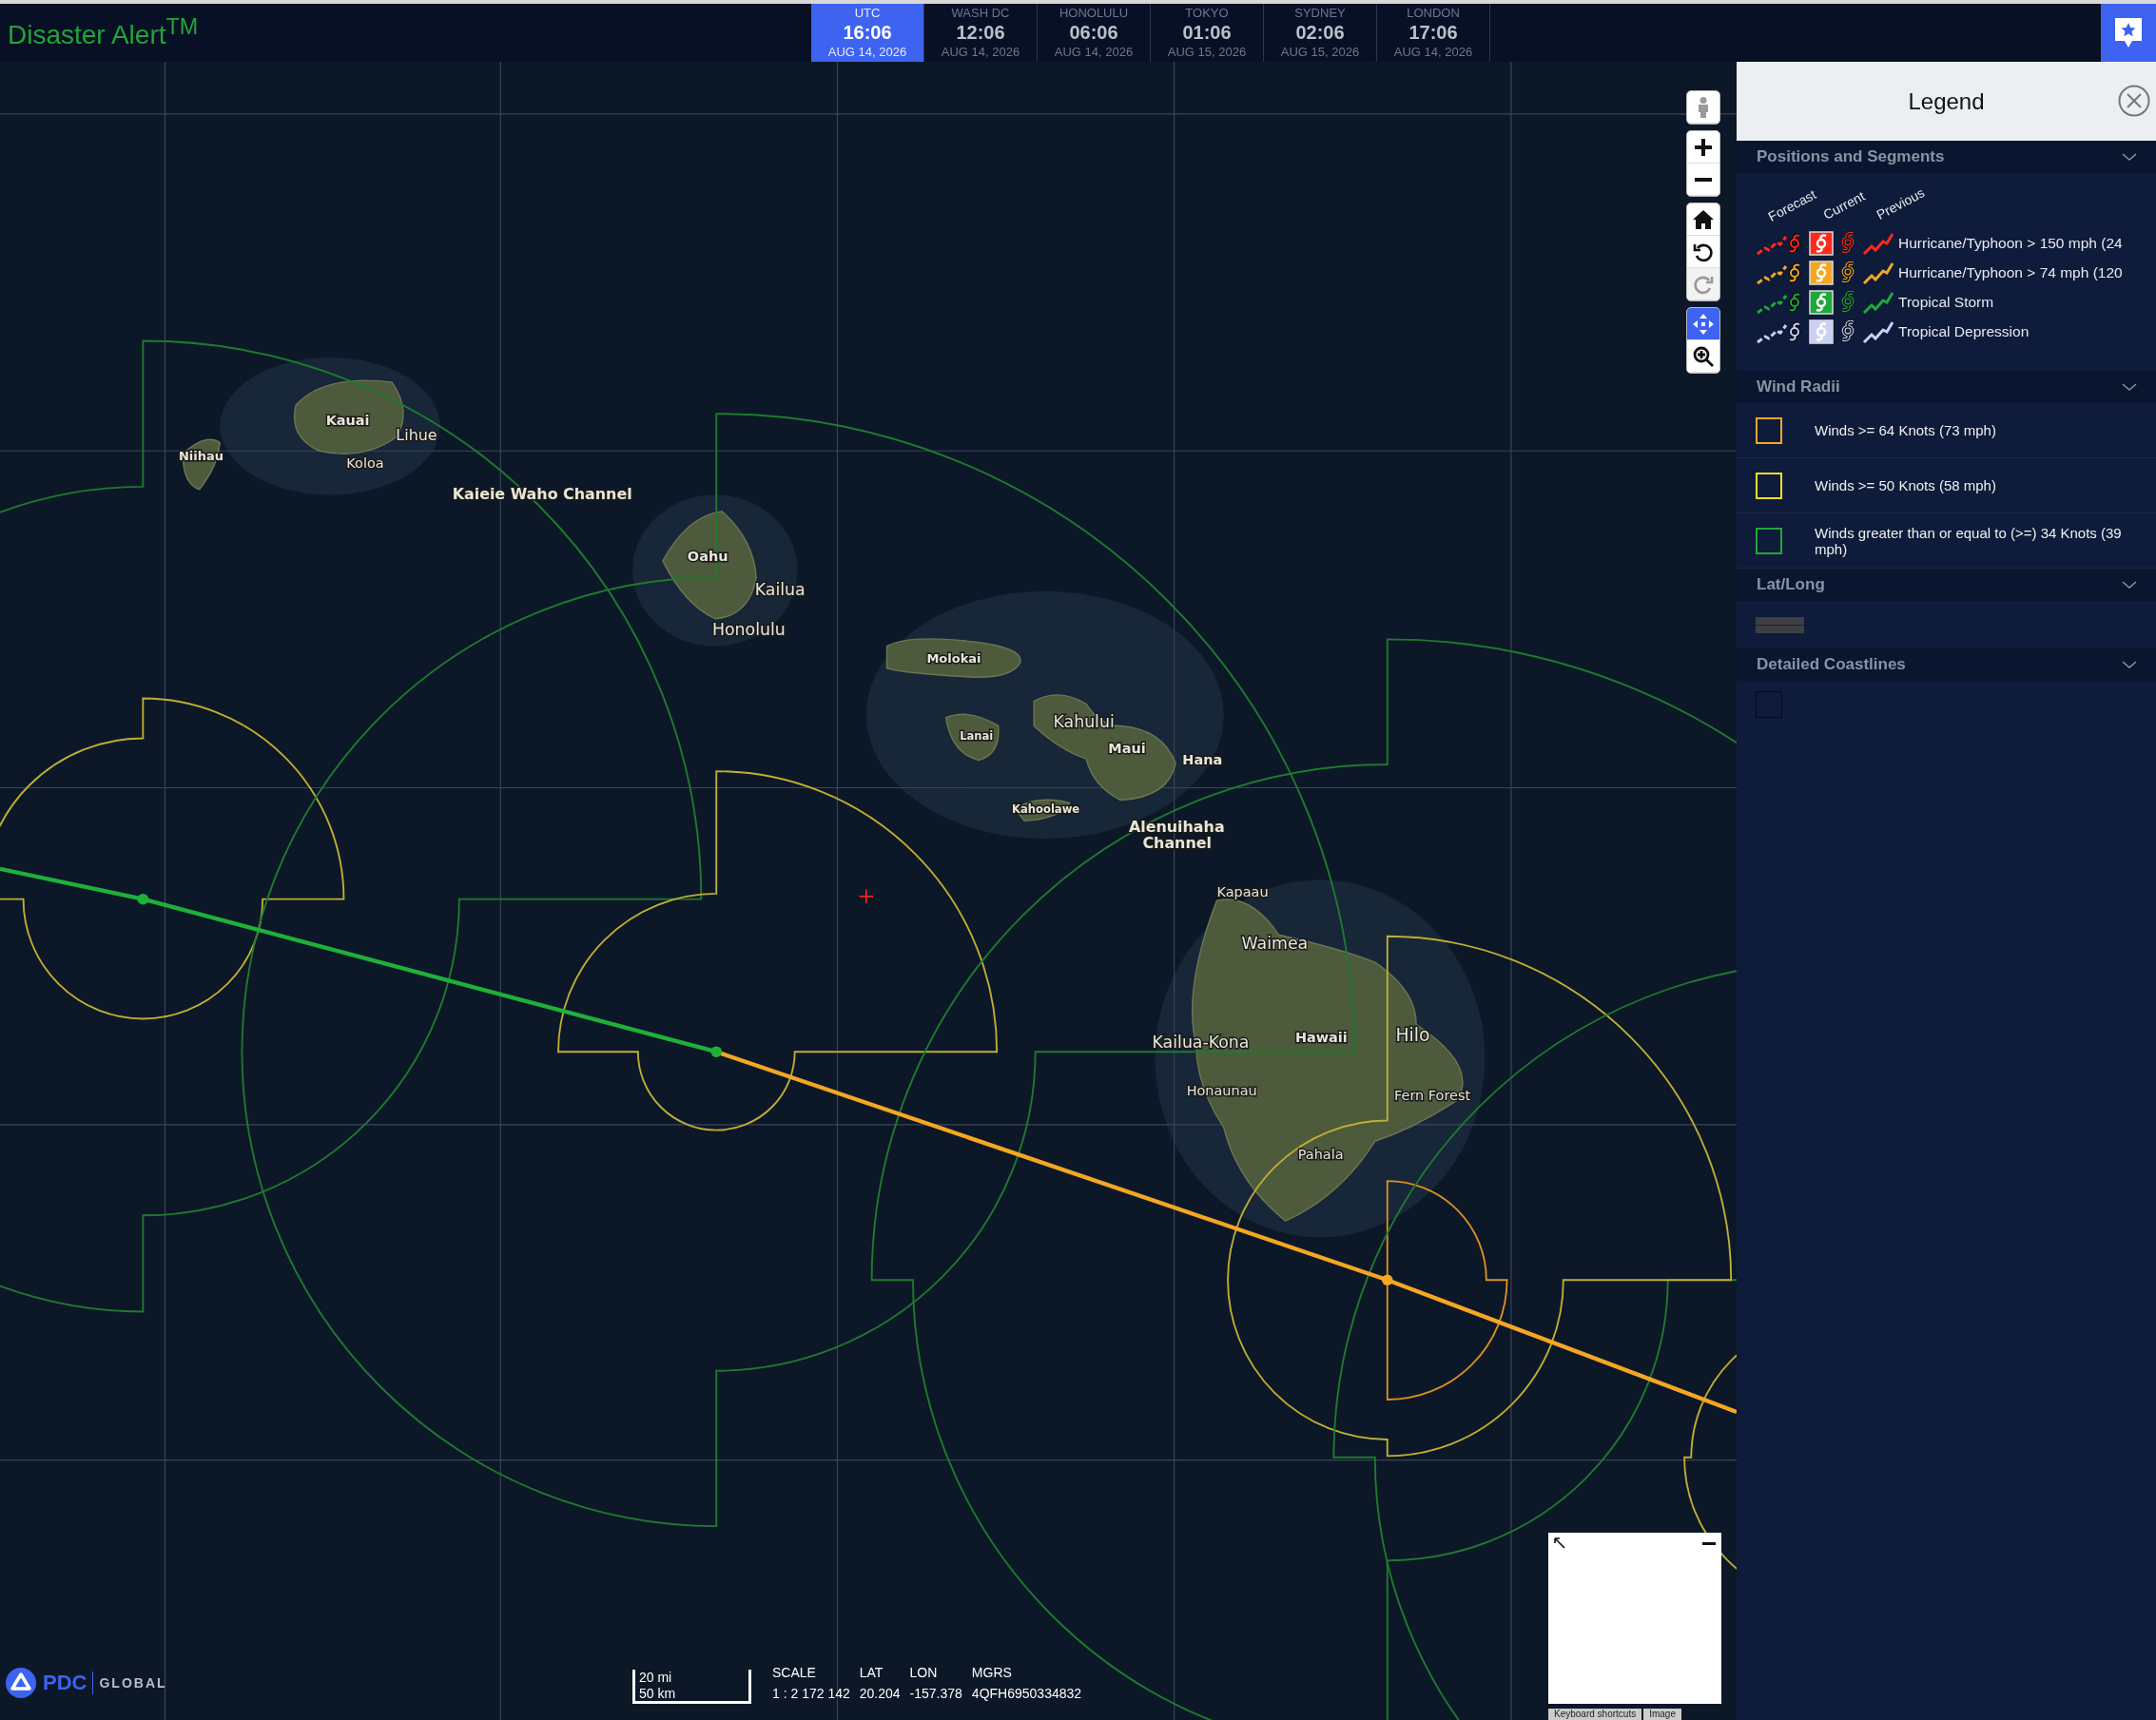 The height and width of the screenshot is (1720, 2156). What do you see at coordinates (2010, 272) in the screenshot?
I see `legend-label: Hurricane/Typhoon > 74 mph (120` at bounding box center [2010, 272].